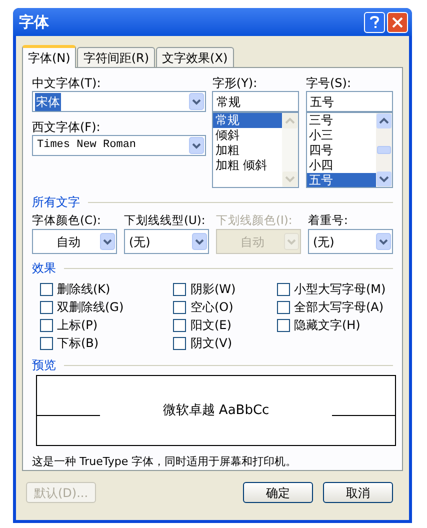 This screenshot has width=427, height=528. What do you see at coordinates (56, 202) in the screenshot?
I see `section-heading: 所有文字` at bounding box center [56, 202].